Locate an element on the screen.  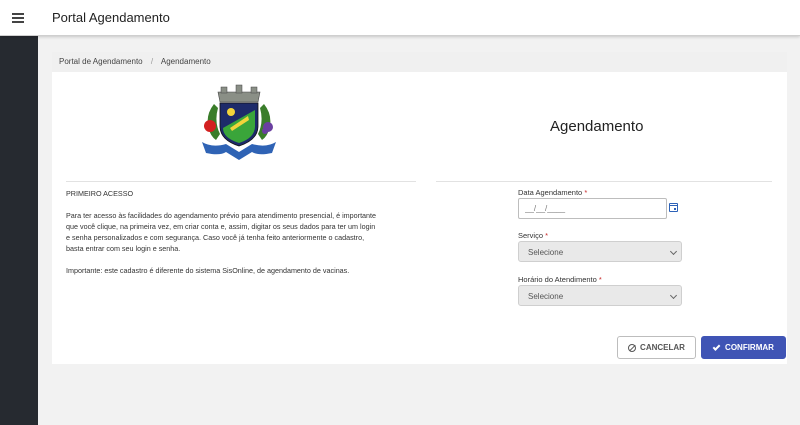
breadcrumb-item-portal: Portal de Agendamento is located at coordinates (101, 61).